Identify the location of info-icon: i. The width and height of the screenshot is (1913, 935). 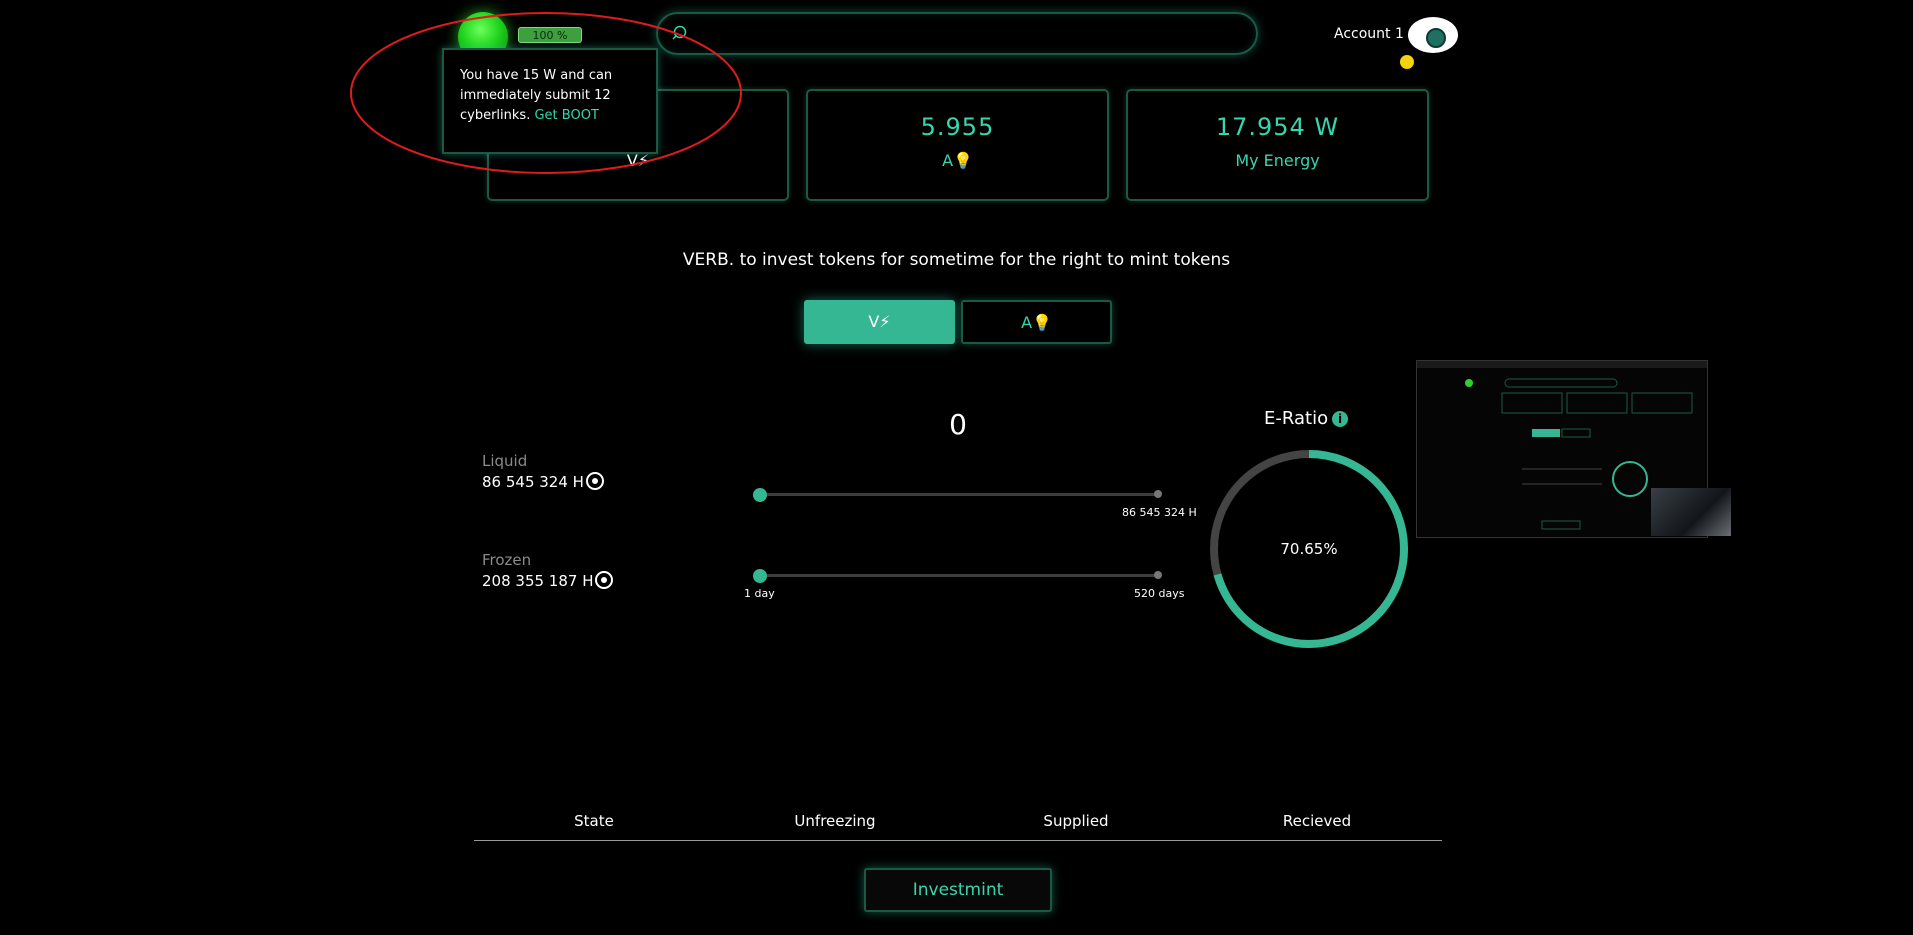
(1340, 419).